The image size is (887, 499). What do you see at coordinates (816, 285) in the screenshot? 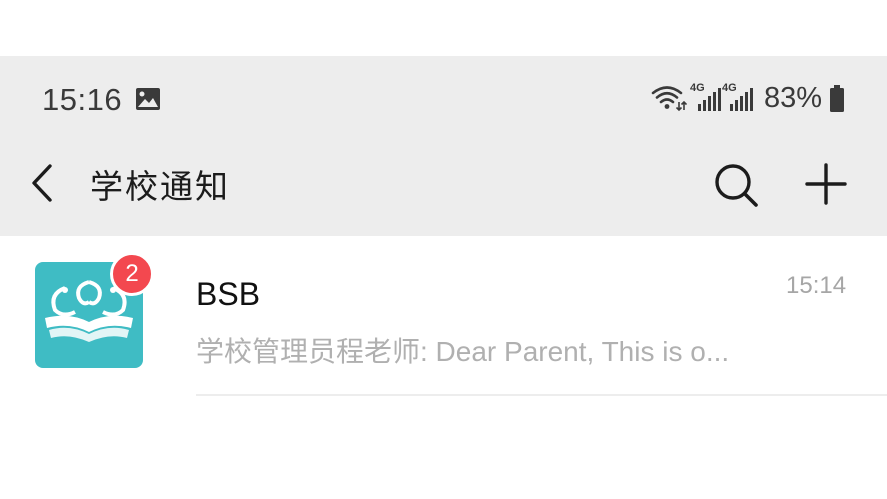
I see `chat-time: 15:14` at bounding box center [816, 285].